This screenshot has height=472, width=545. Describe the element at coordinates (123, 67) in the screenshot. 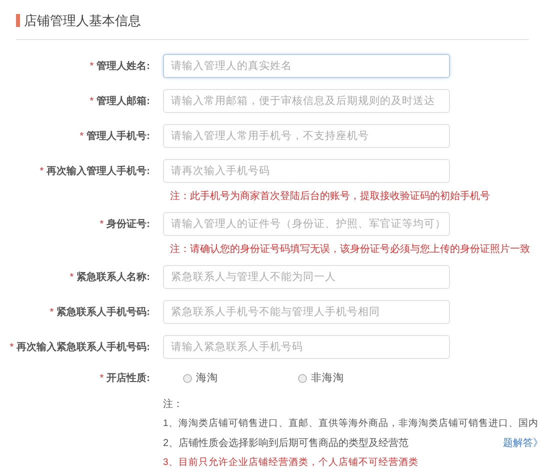

I see `field-label: 管理人姓名:` at that location.